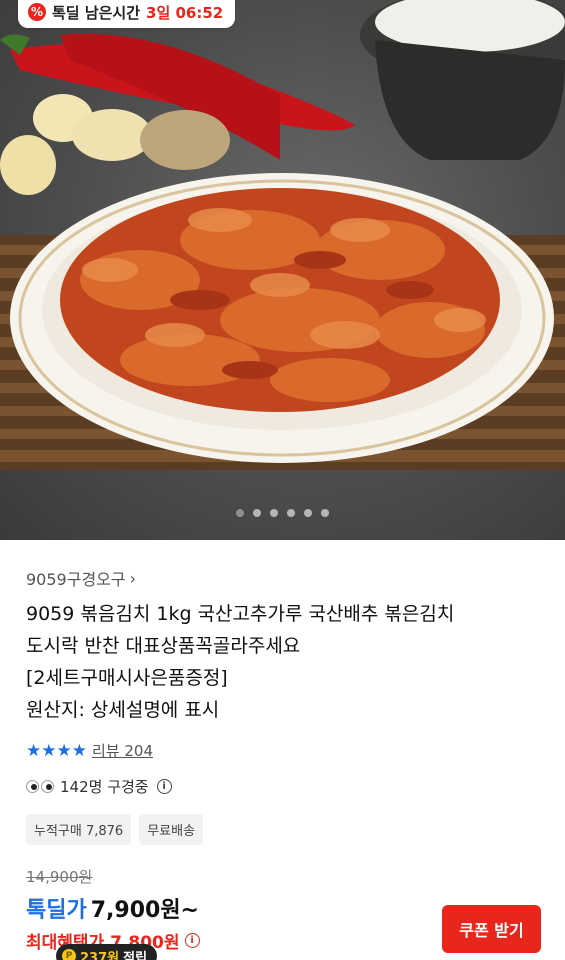  I want to click on points-amount: 237원, so click(100, 955).